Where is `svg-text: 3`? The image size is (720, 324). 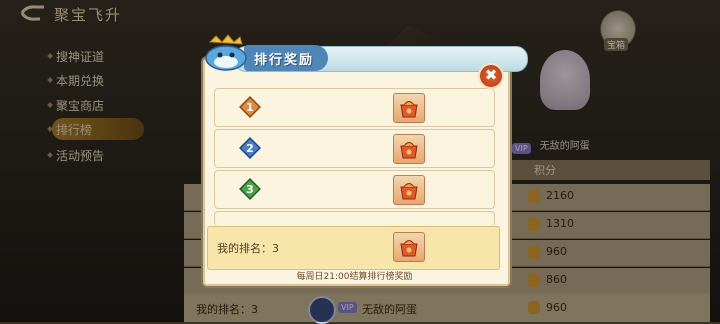 svg-text: 3 is located at coordinates (250, 189).